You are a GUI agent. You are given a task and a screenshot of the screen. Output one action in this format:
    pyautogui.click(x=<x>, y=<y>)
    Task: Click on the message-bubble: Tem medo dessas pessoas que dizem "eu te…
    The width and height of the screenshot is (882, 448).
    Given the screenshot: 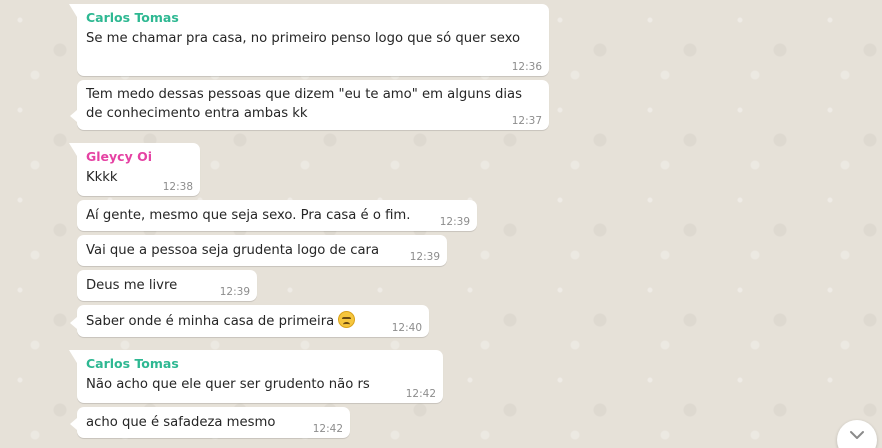 What is the action you would take?
    pyautogui.click(x=309, y=105)
    